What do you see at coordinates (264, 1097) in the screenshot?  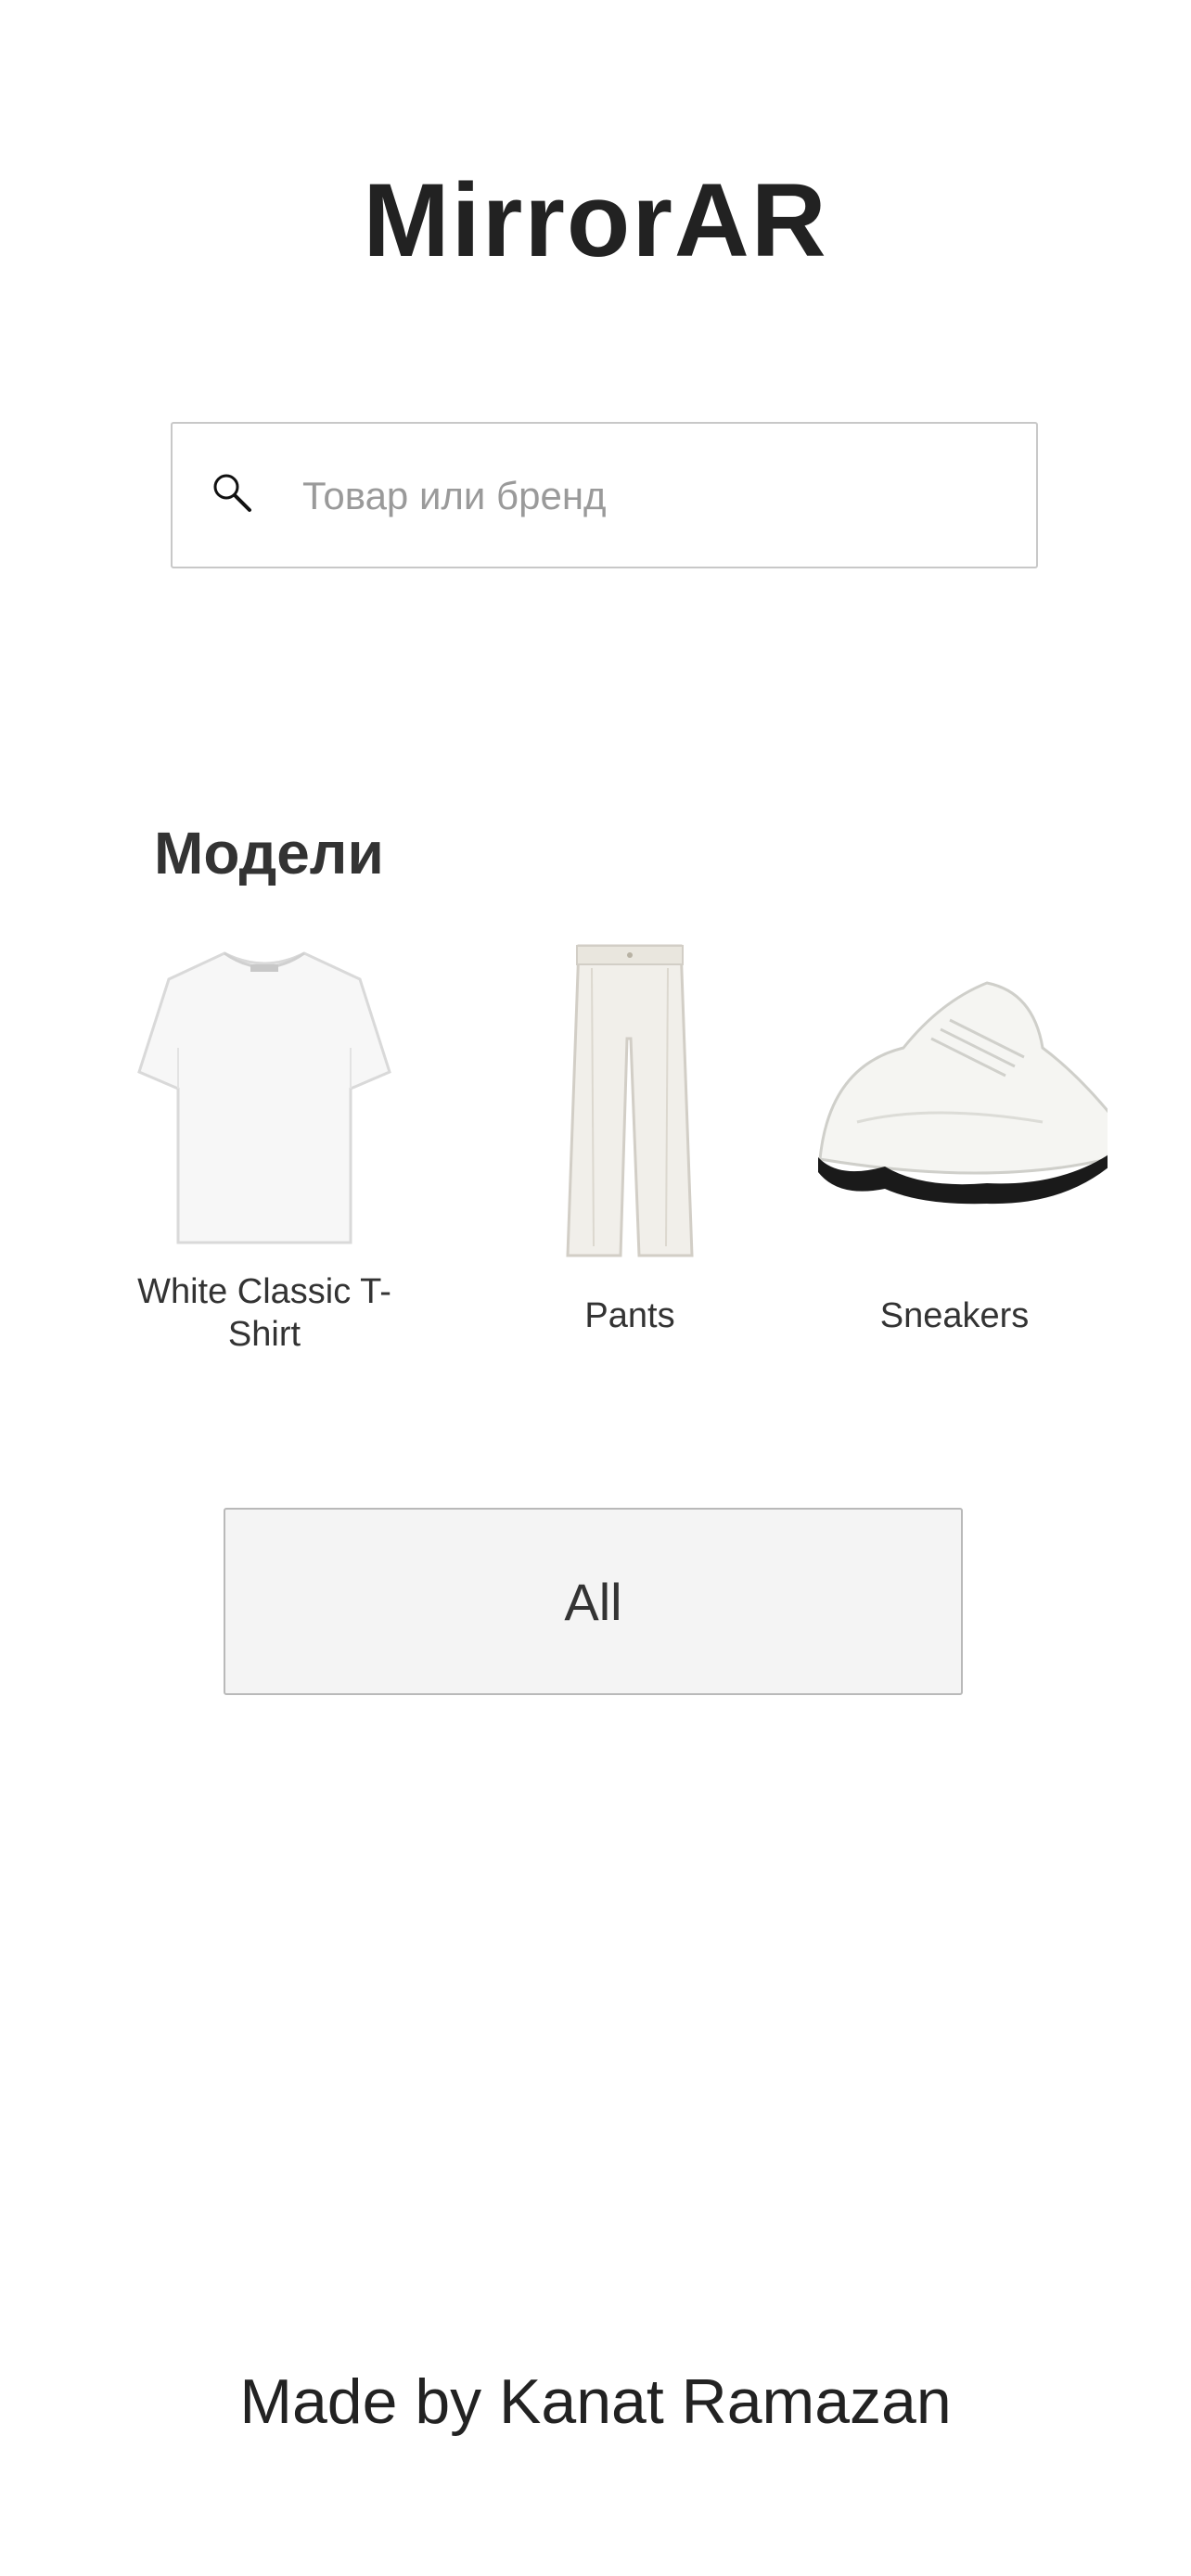 I see `t-shirt-image` at bounding box center [264, 1097].